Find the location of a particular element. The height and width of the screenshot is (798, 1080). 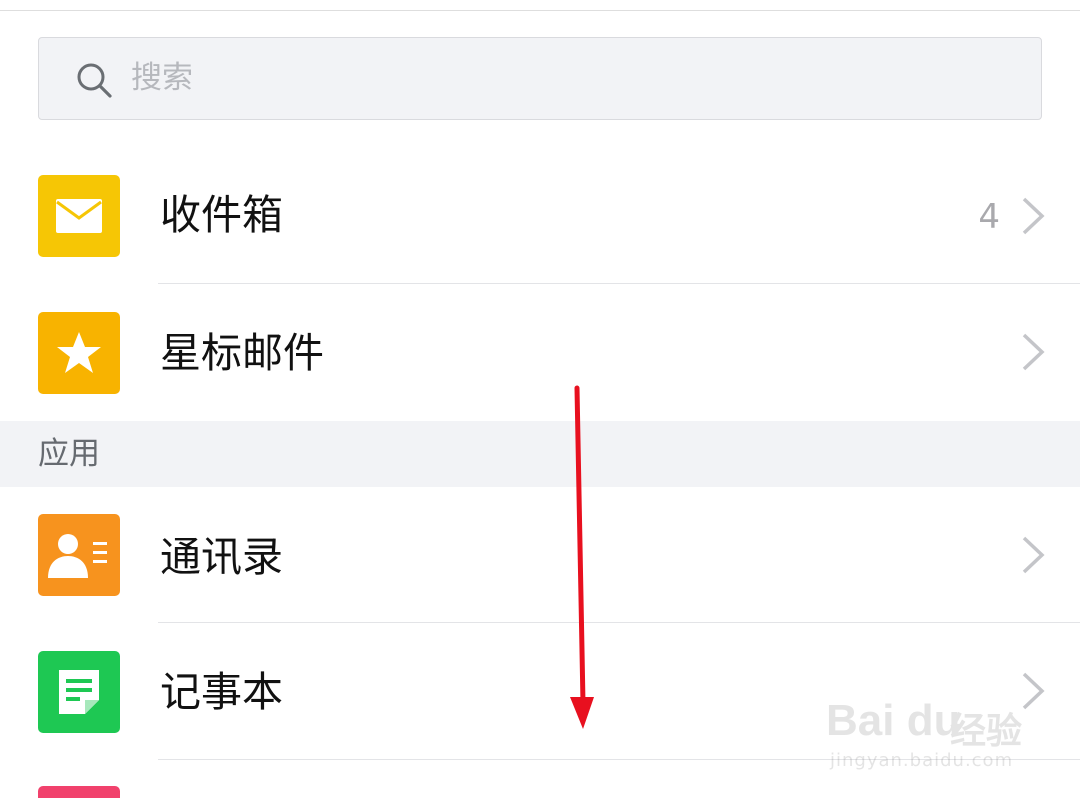

row-label: 星标邮件 is located at coordinates (242, 353).